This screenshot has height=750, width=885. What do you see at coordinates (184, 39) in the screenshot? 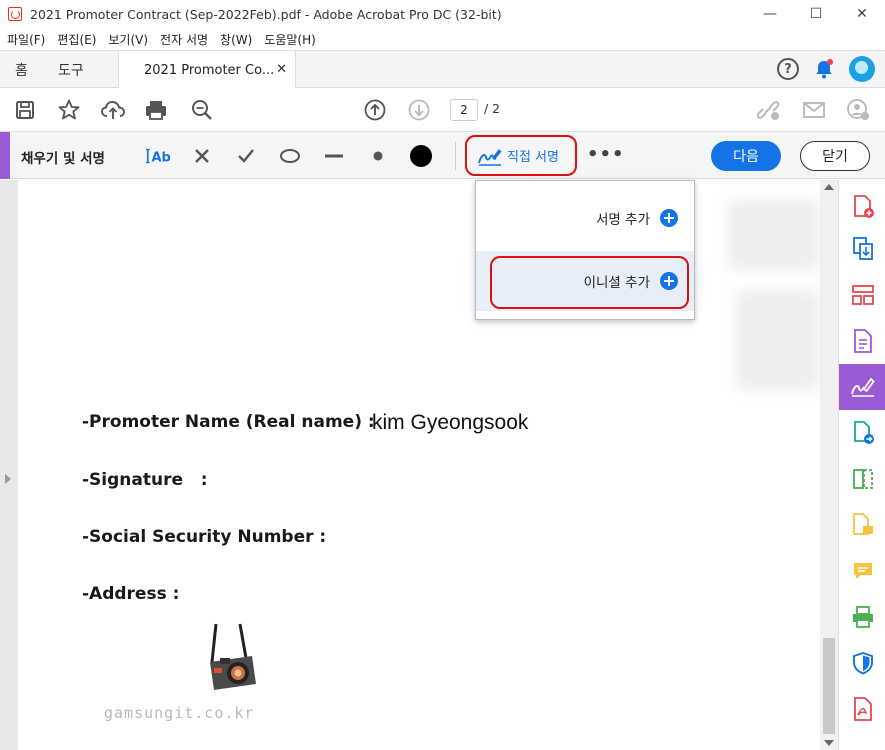
I see `menu-esign: 전자 서명` at bounding box center [184, 39].